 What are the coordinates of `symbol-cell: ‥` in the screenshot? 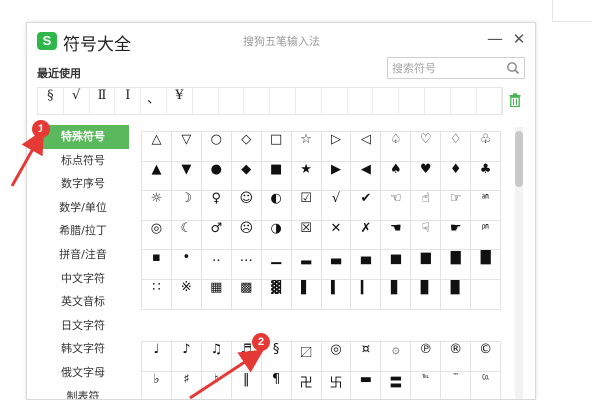 It's located at (216, 265).